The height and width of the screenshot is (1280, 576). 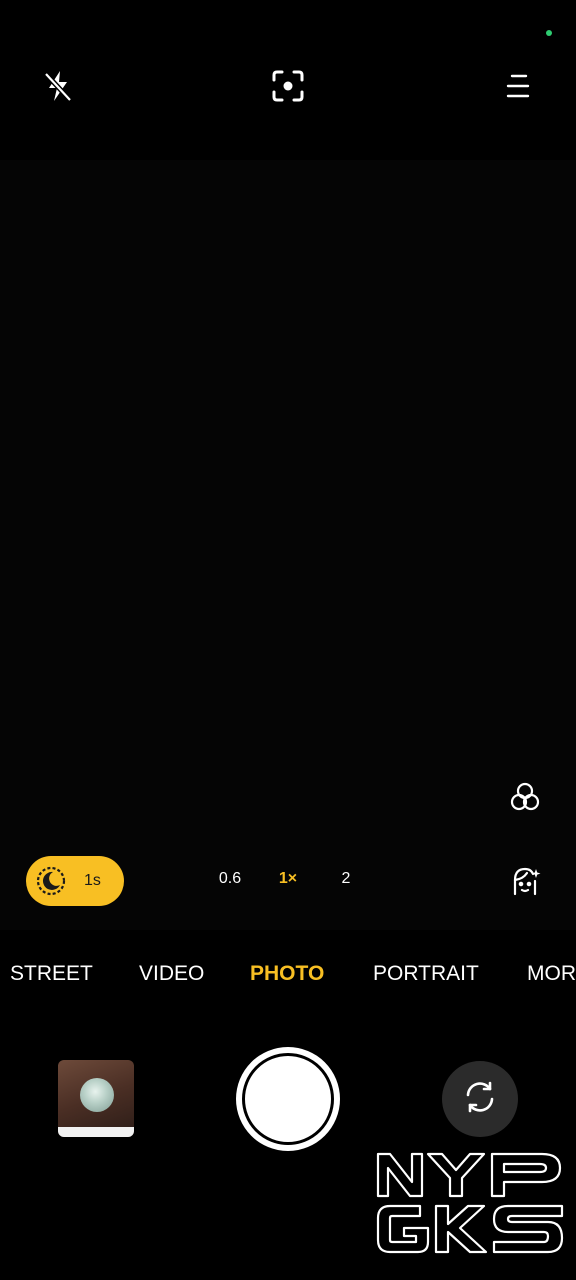 What do you see at coordinates (470, 1203) in the screenshot?
I see `nypgks-watermark-logo` at bounding box center [470, 1203].